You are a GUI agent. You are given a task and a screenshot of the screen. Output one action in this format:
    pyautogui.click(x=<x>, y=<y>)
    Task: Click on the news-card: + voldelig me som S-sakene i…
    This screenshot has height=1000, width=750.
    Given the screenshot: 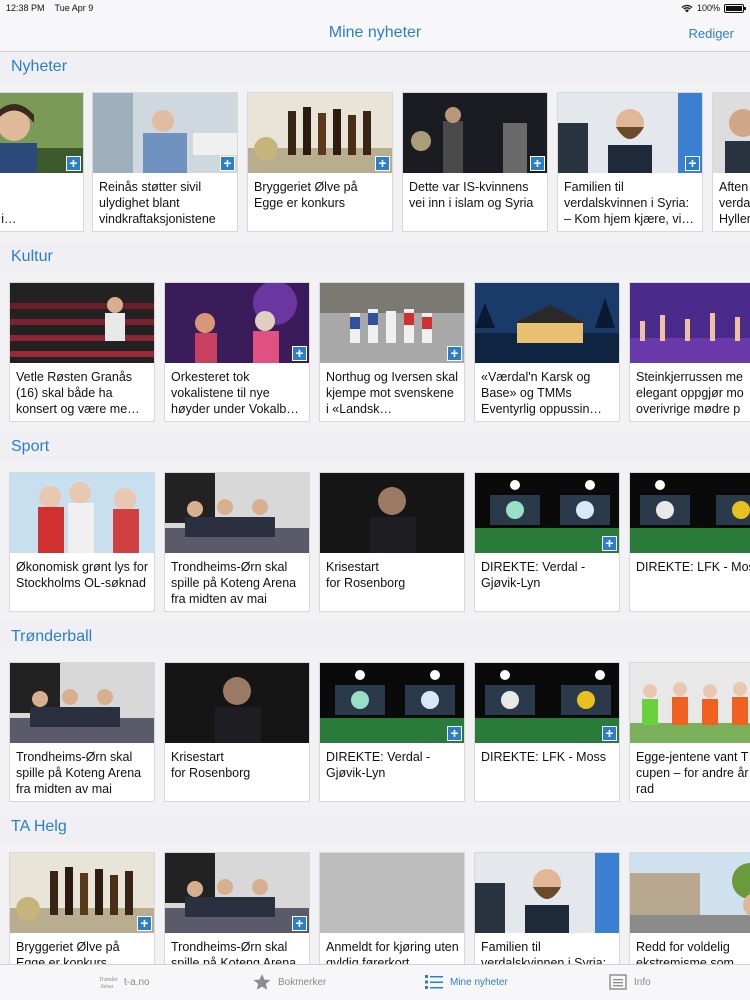 What is the action you would take?
    pyautogui.click(x=42, y=162)
    